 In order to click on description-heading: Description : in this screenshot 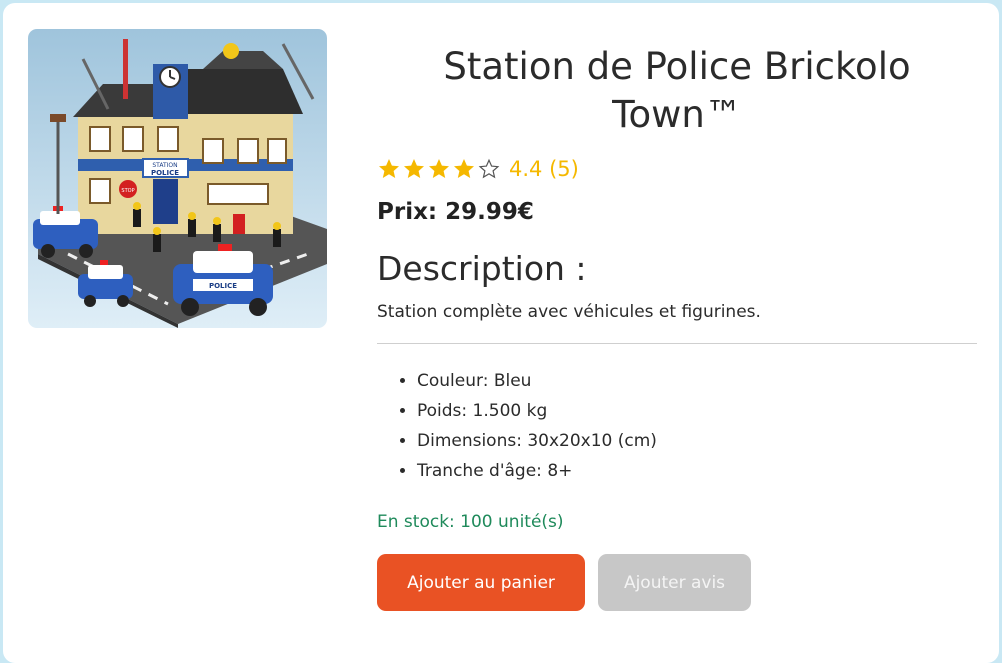, I will do `click(482, 268)`.